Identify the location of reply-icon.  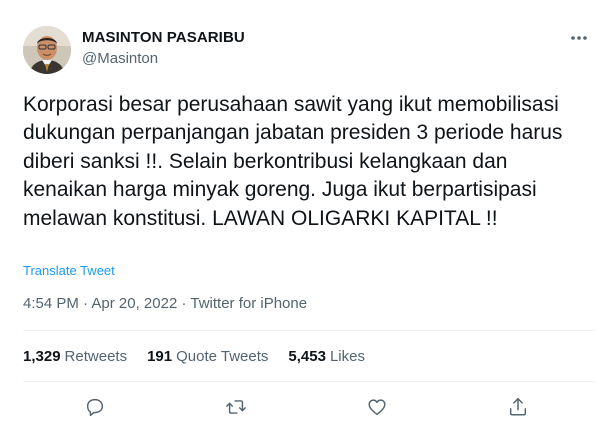
(95, 407).